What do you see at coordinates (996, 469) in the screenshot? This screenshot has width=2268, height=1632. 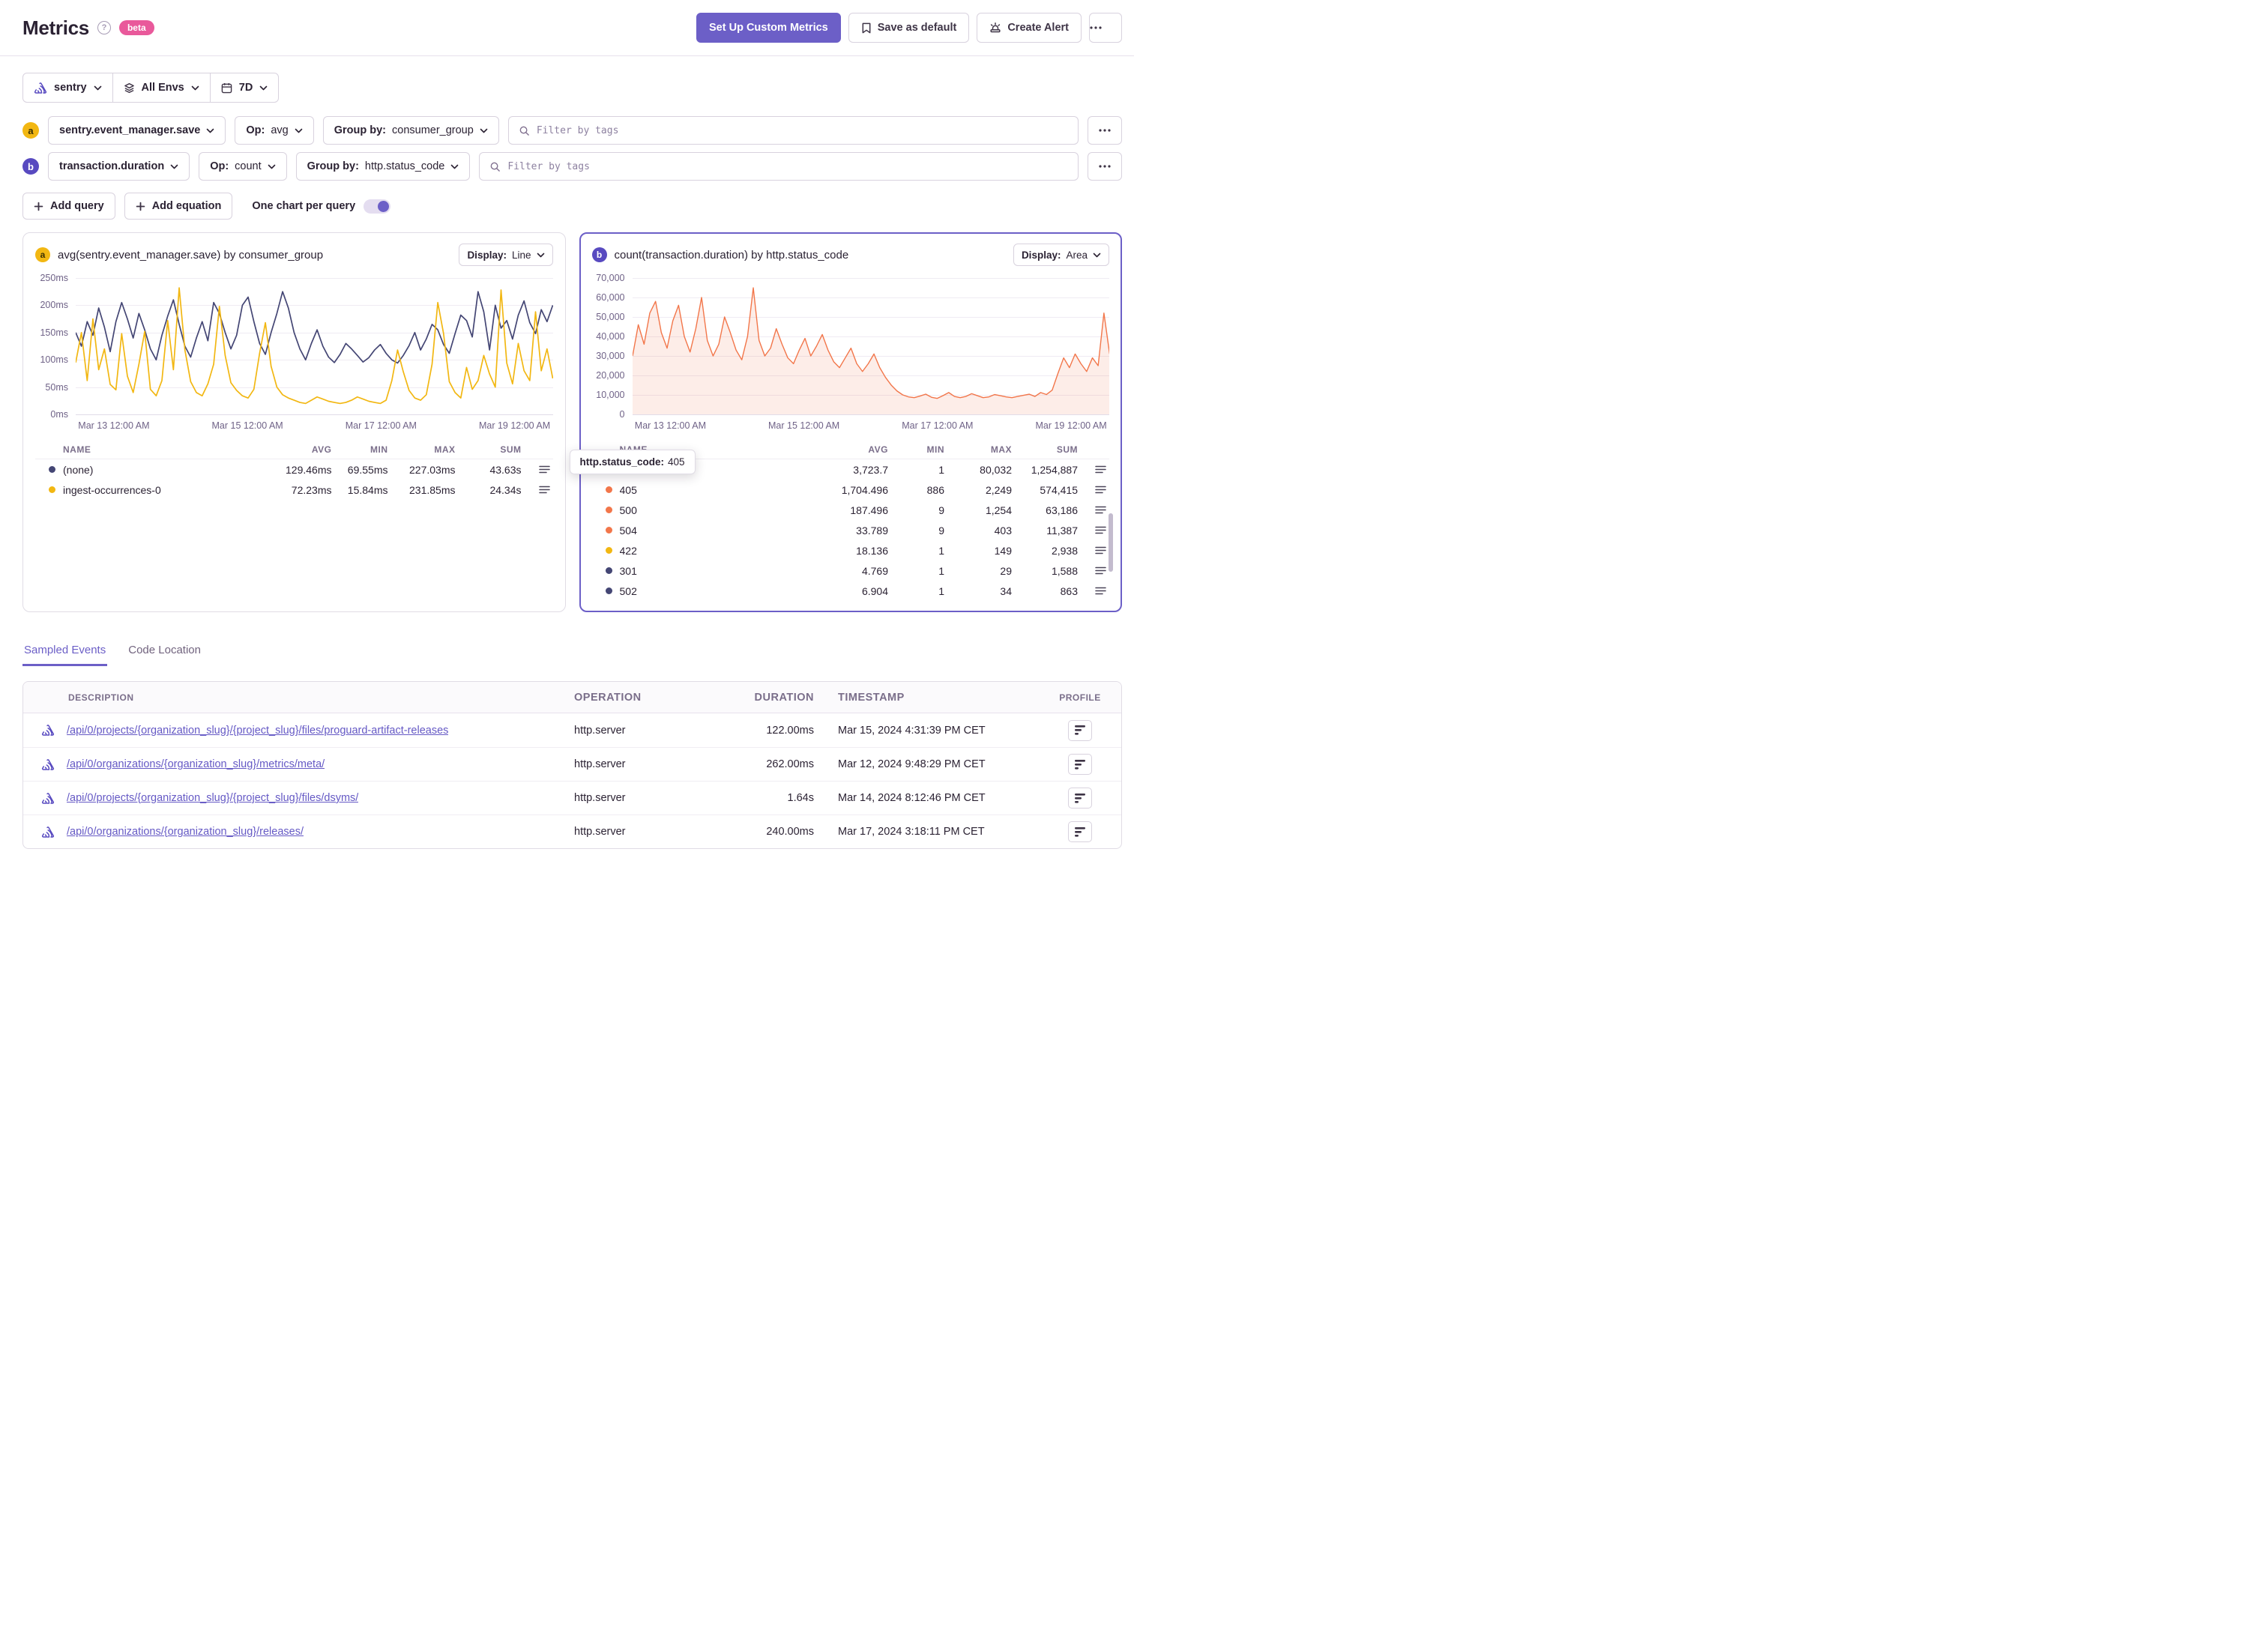 I see `series-max: 80,032` at bounding box center [996, 469].